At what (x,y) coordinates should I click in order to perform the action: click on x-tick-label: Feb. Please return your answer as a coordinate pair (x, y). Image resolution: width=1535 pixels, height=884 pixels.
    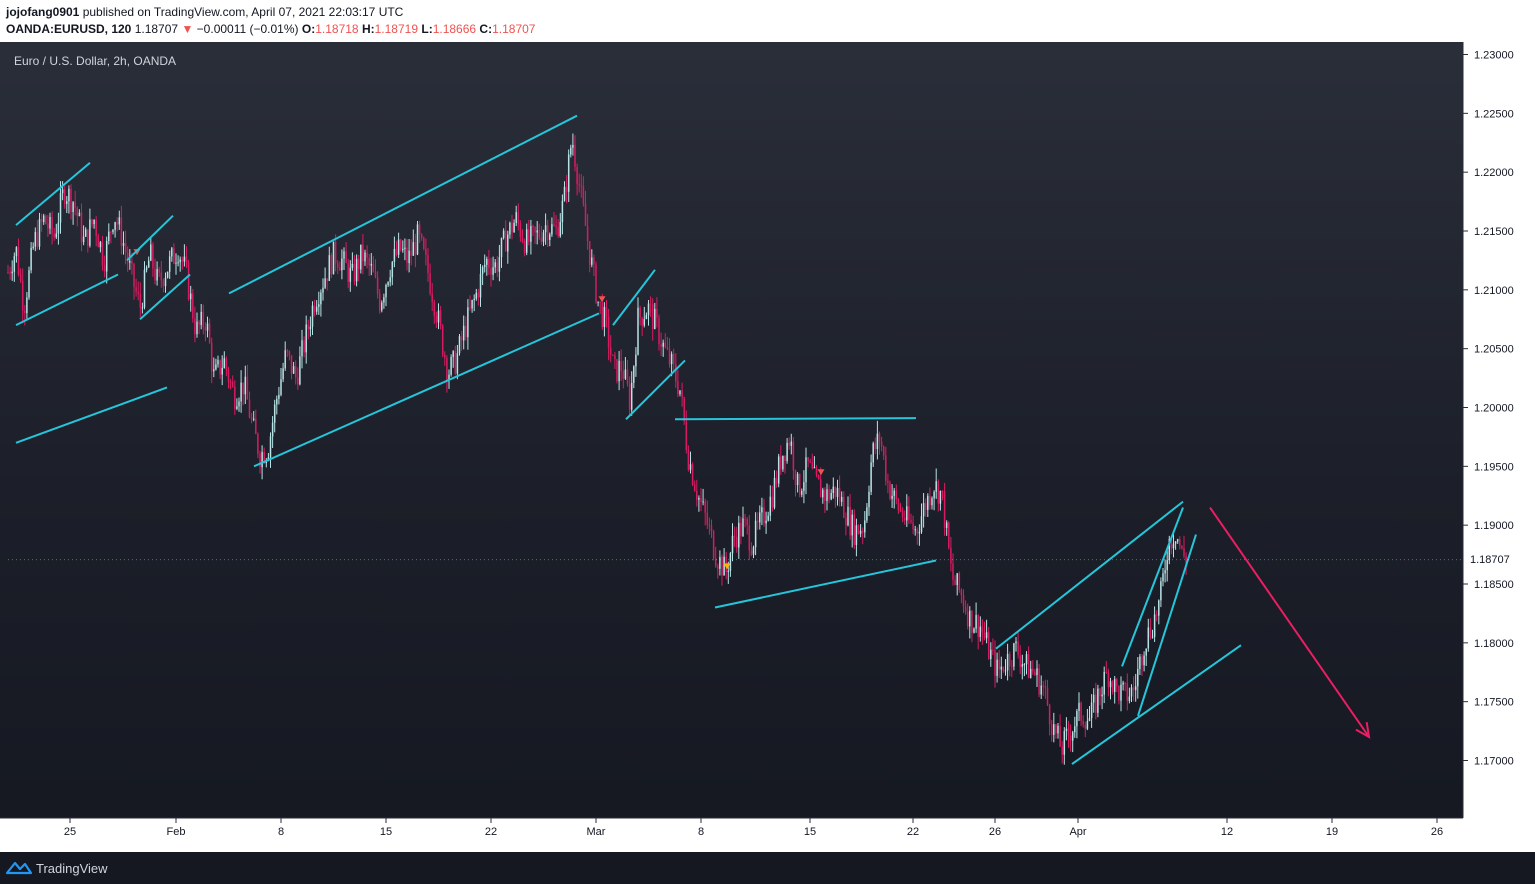
    Looking at the image, I should click on (176, 832).